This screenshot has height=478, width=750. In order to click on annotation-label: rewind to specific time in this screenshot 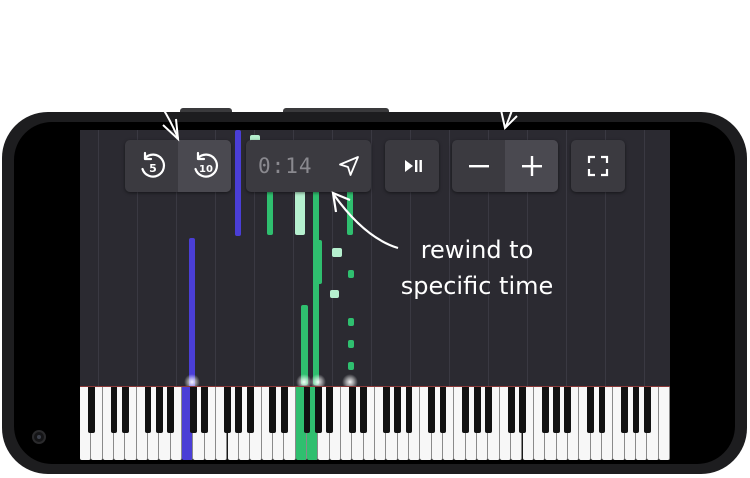, I will do `click(477, 268)`.